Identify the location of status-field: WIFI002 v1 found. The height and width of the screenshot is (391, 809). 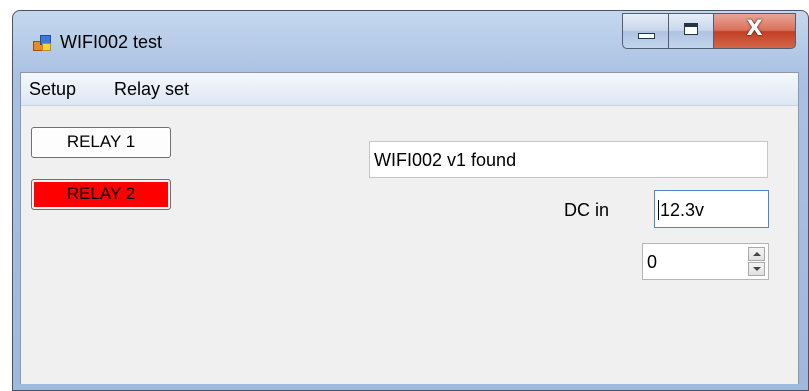
(568, 159).